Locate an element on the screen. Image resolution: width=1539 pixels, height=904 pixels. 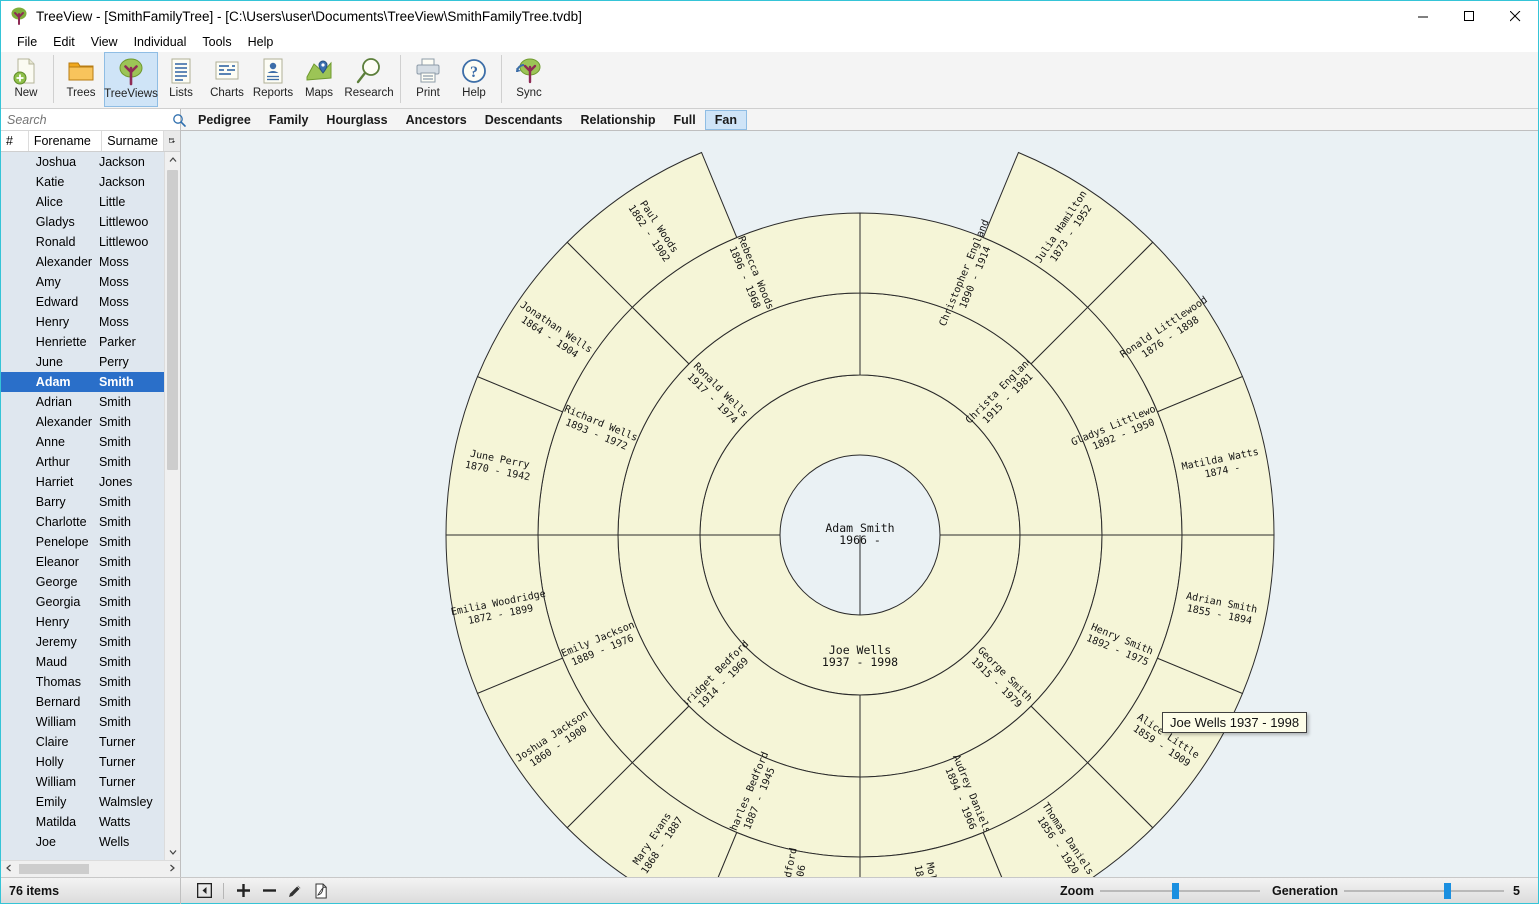
scroll-up-icon is located at coordinates (172, 160).